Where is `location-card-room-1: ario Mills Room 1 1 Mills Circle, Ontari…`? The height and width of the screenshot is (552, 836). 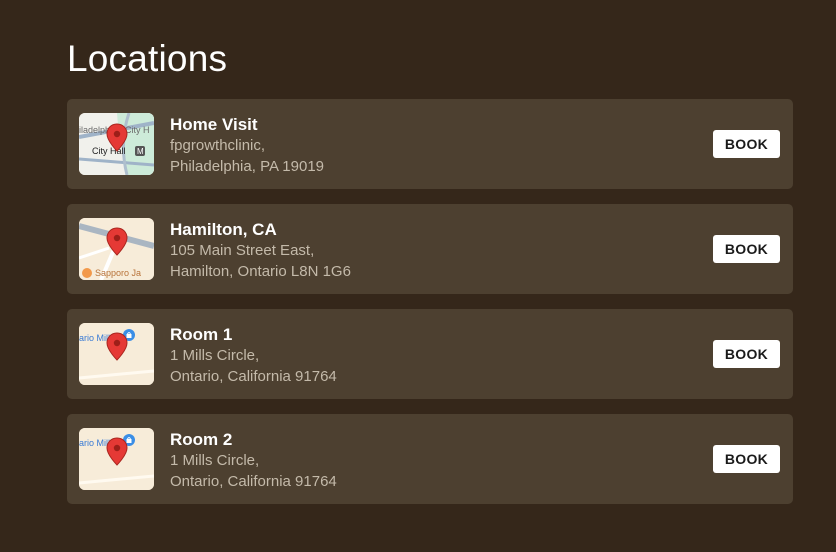 location-card-room-1: ario Mills Room 1 1 Mills Circle, Ontari… is located at coordinates (430, 354).